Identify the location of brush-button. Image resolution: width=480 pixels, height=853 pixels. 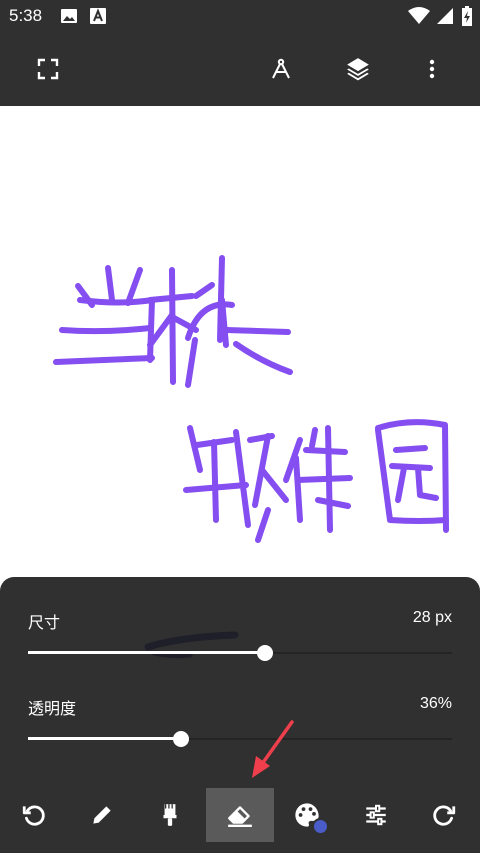
(170, 815).